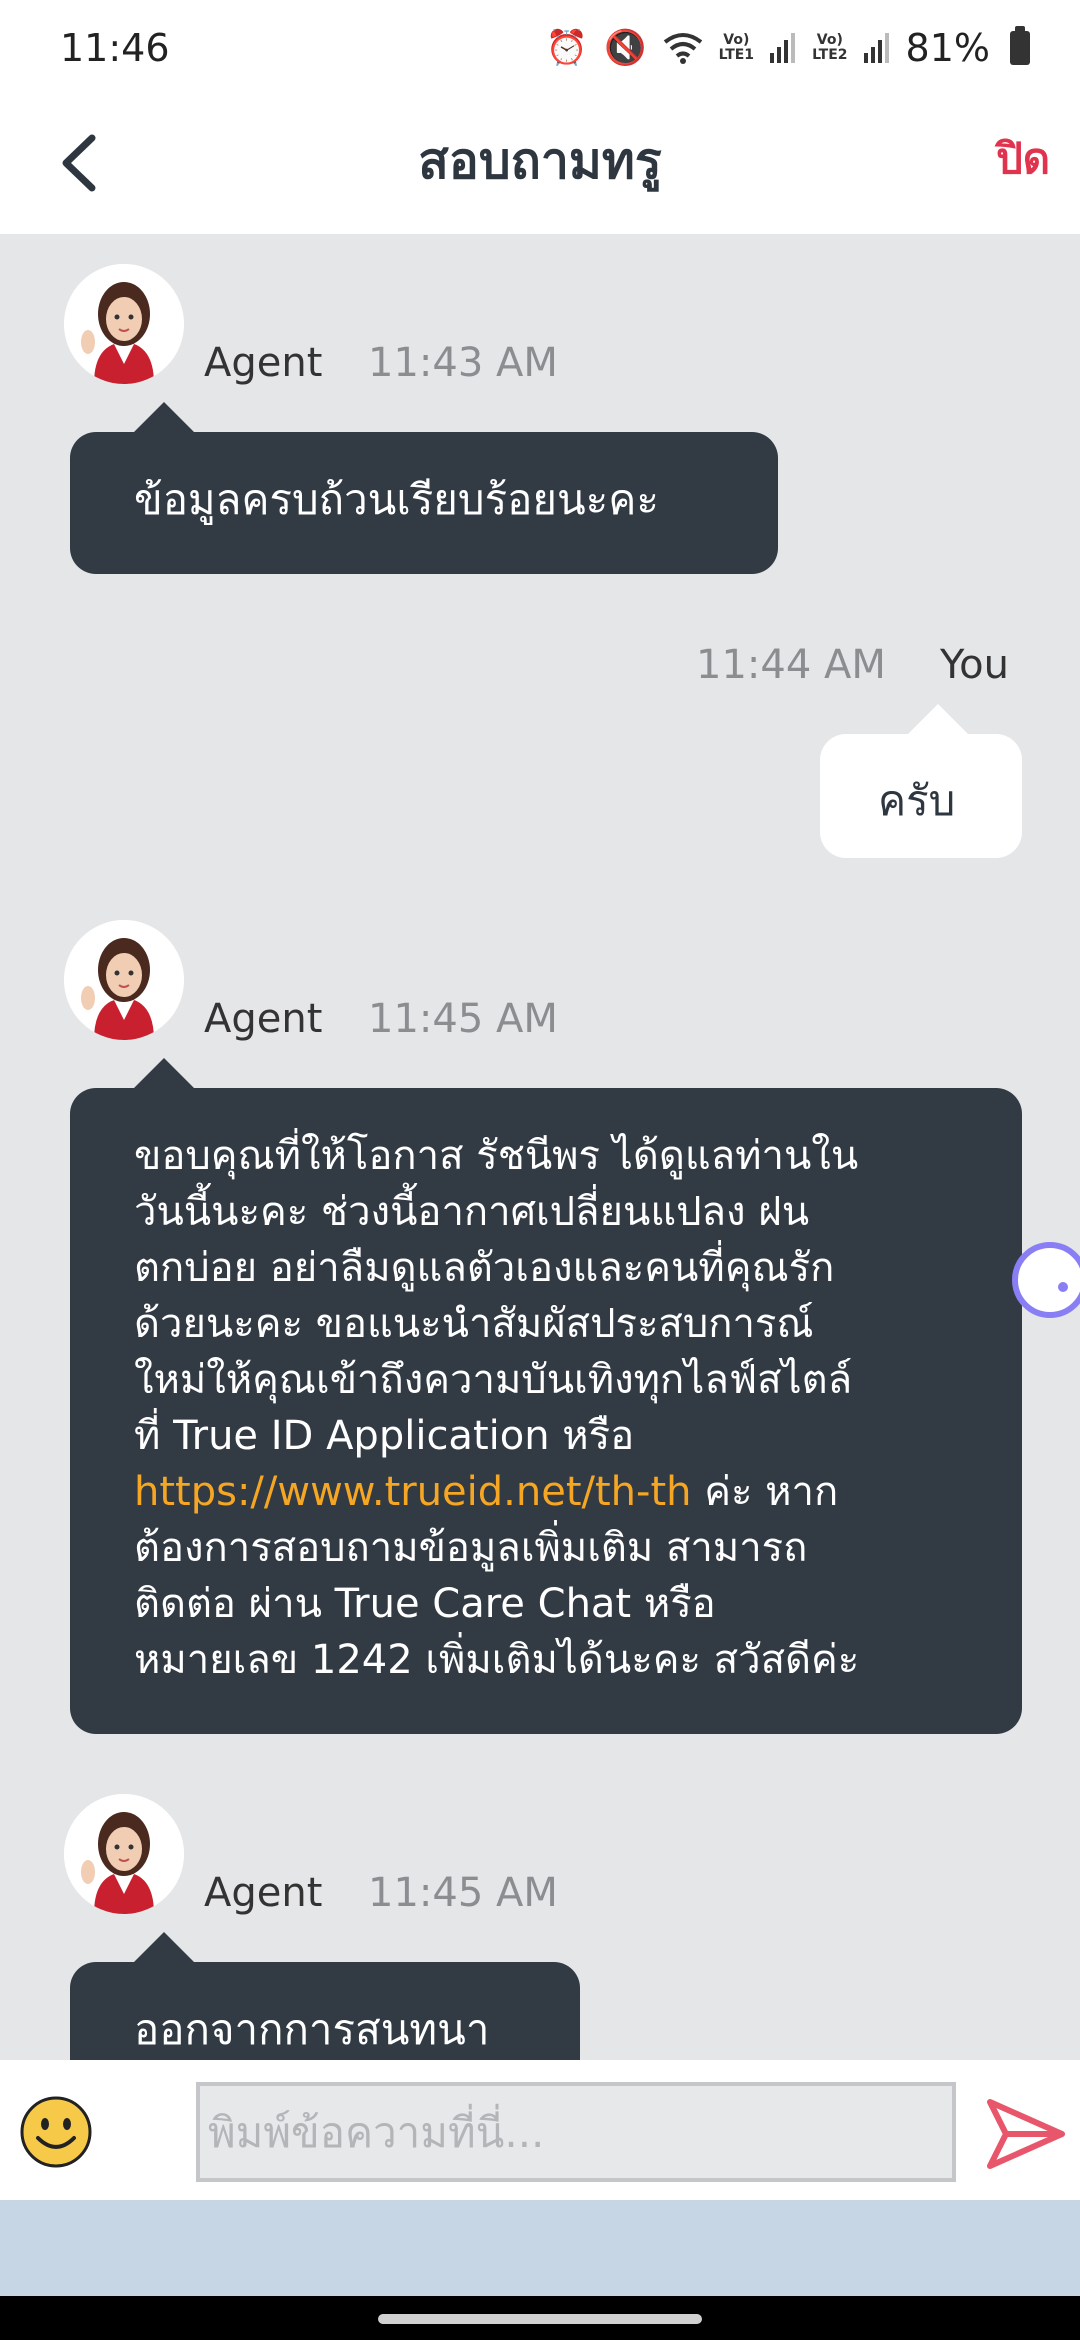 This screenshot has height=2340, width=1080. I want to click on mute-icon: 🔇, so click(625, 48).